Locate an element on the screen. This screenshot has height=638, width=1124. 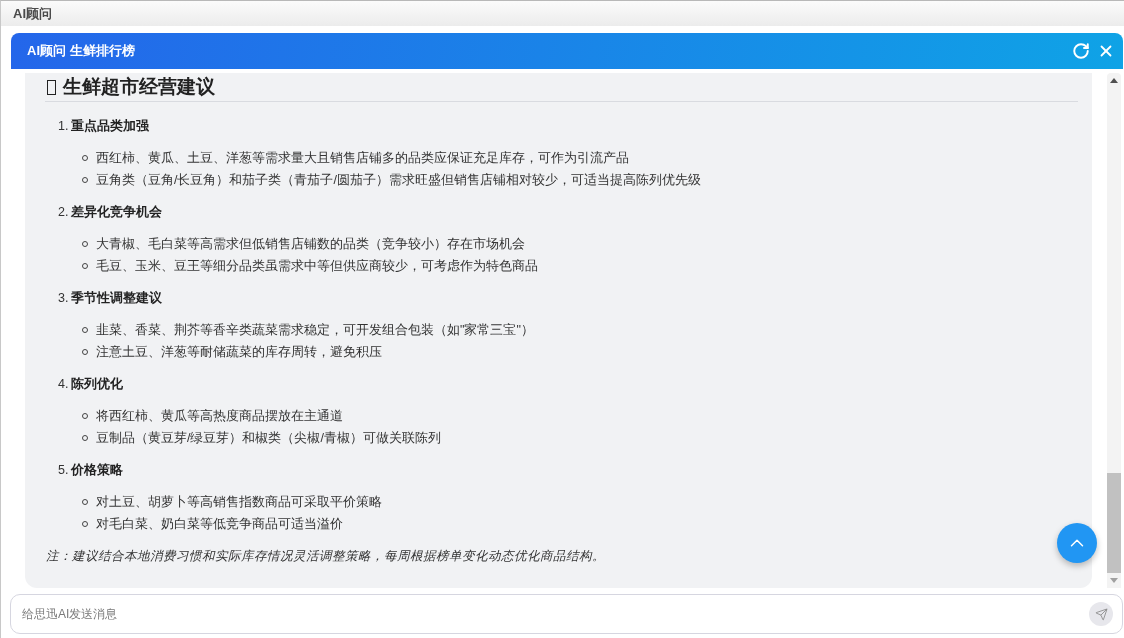
send-icon is located at coordinates (1101, 614).